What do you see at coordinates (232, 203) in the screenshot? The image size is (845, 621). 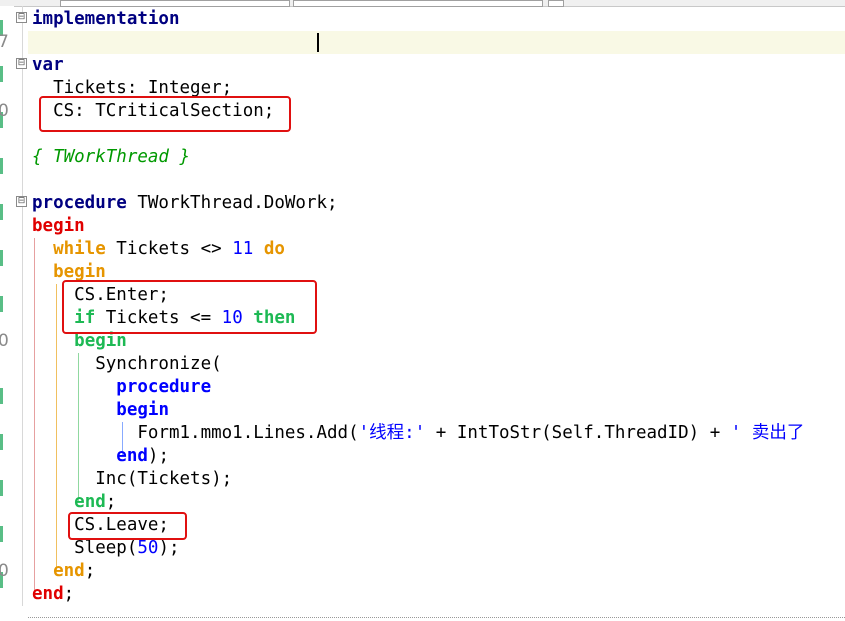 I see `code-text: TWorkThread.DoWork;` at bounding box center [232, 203].